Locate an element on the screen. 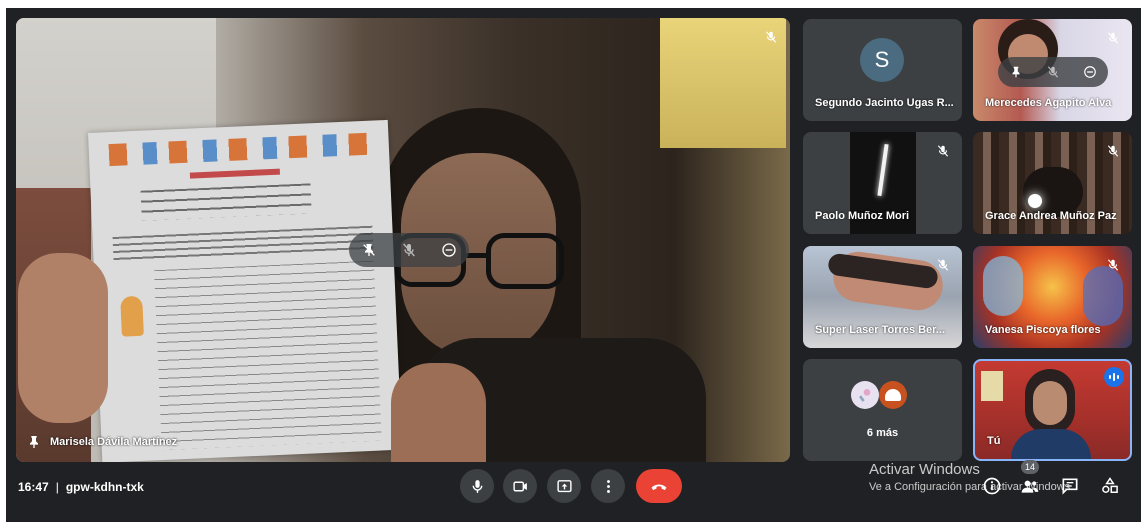 The width and height of the screenshot is (1141, 522). present-button is located at coordinates (564, 486).